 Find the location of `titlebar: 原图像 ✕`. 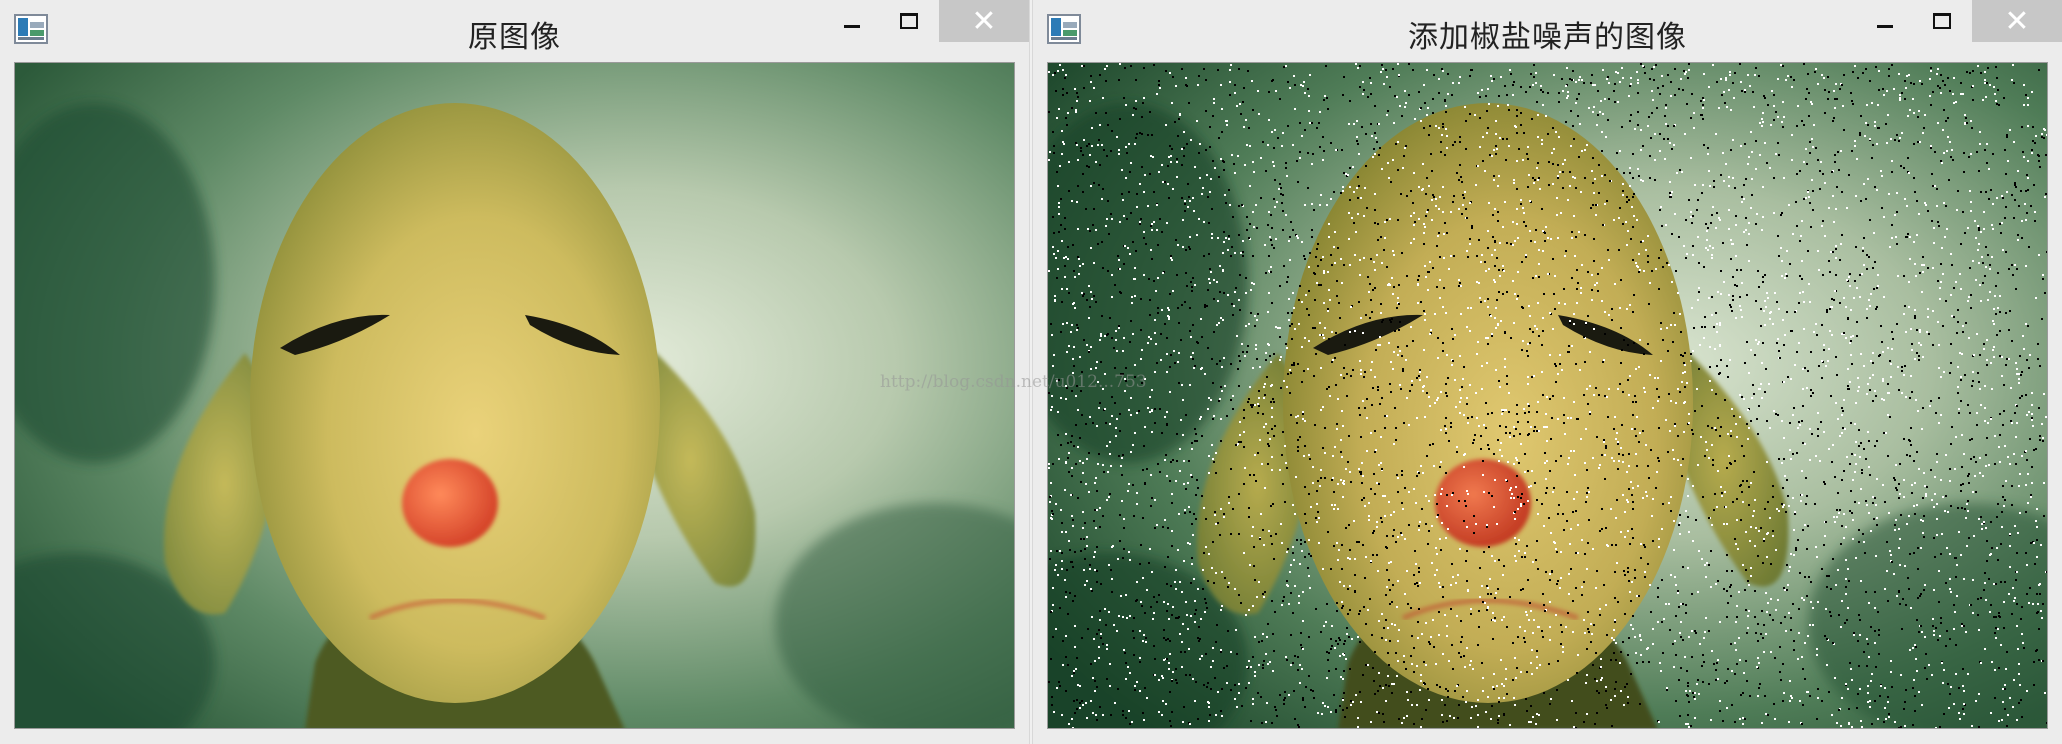

titlebar: 原图像 ✕ is located at coordinates (514, 30).